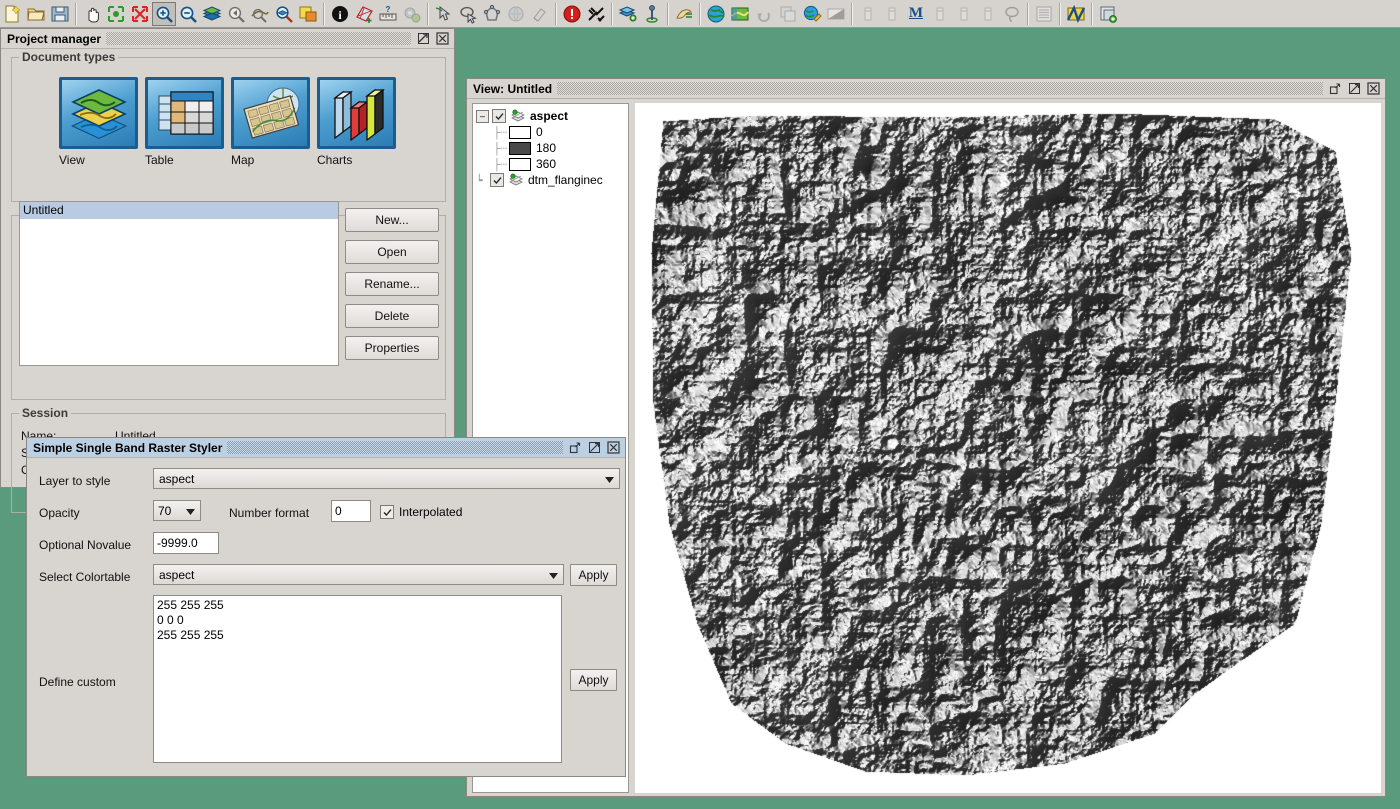 Image resolution: width=1400 pixels, height=809 pixels. What do you see at coordinates (1044, 14) in the screenshot?
I see `table-doc-icon` at bounding box center [1044, 14].